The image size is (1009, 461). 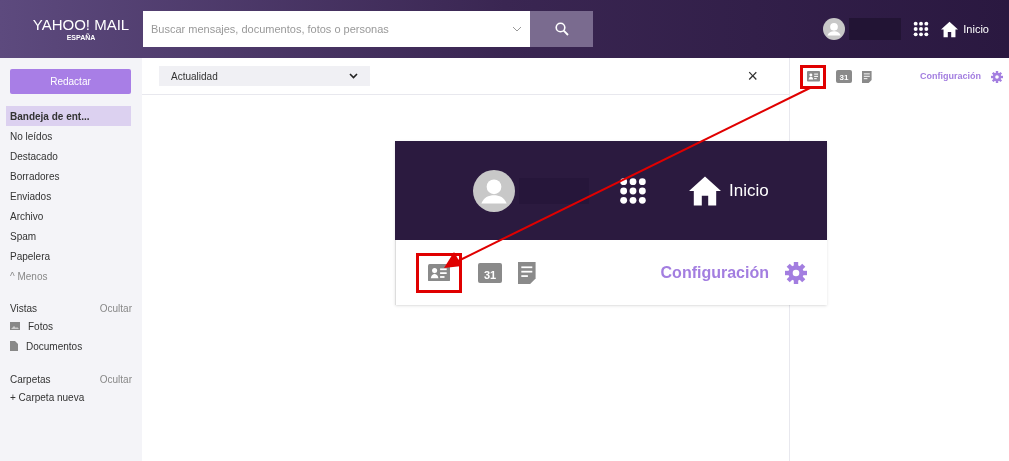 I want to click on section-title: Vistas, so click(x=24, y=309).